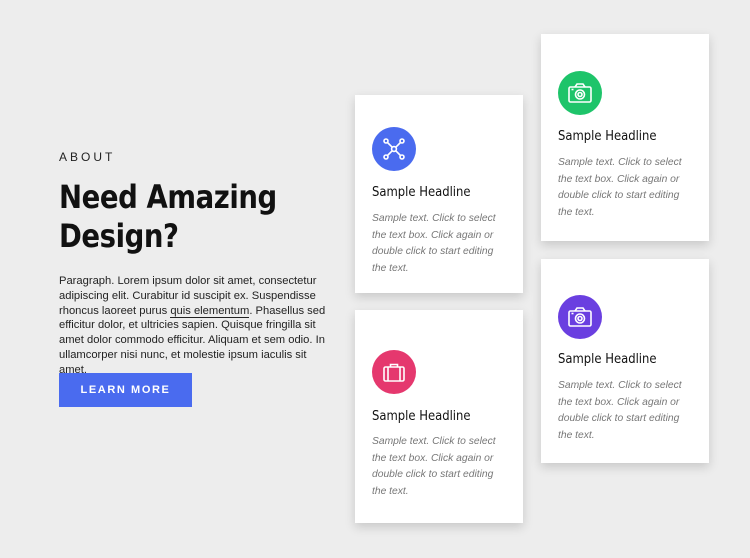 The image size is (750, 558). I want to click on section-eyebrow: ABOUT, so click(87, 157).